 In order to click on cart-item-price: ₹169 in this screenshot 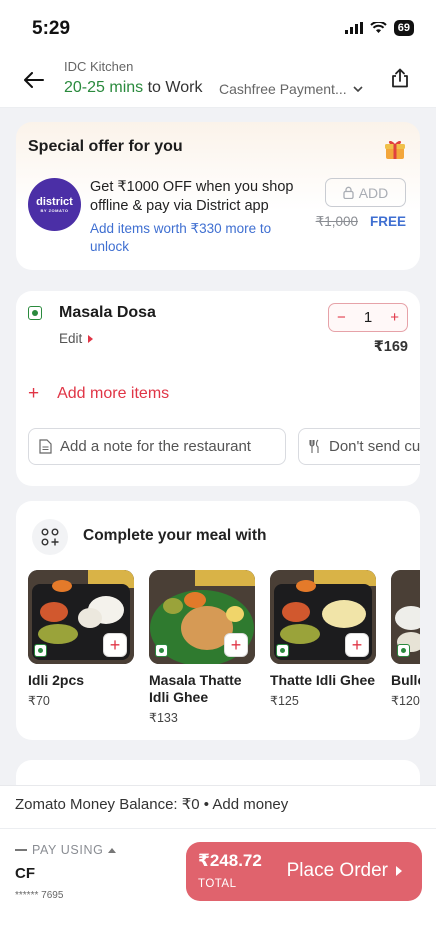, I will do `click(390, 347)`.